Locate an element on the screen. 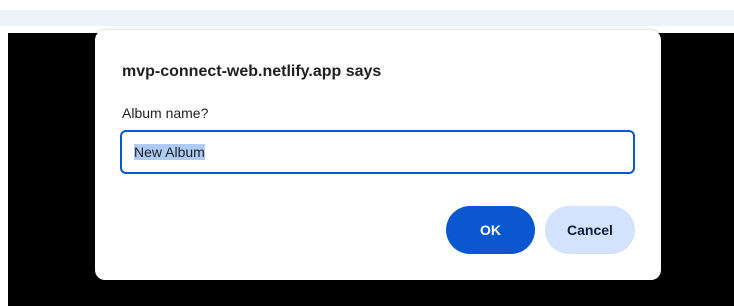 This screenshot has height=306, width=734. page-header-strip is located at coordinates (367, 18).